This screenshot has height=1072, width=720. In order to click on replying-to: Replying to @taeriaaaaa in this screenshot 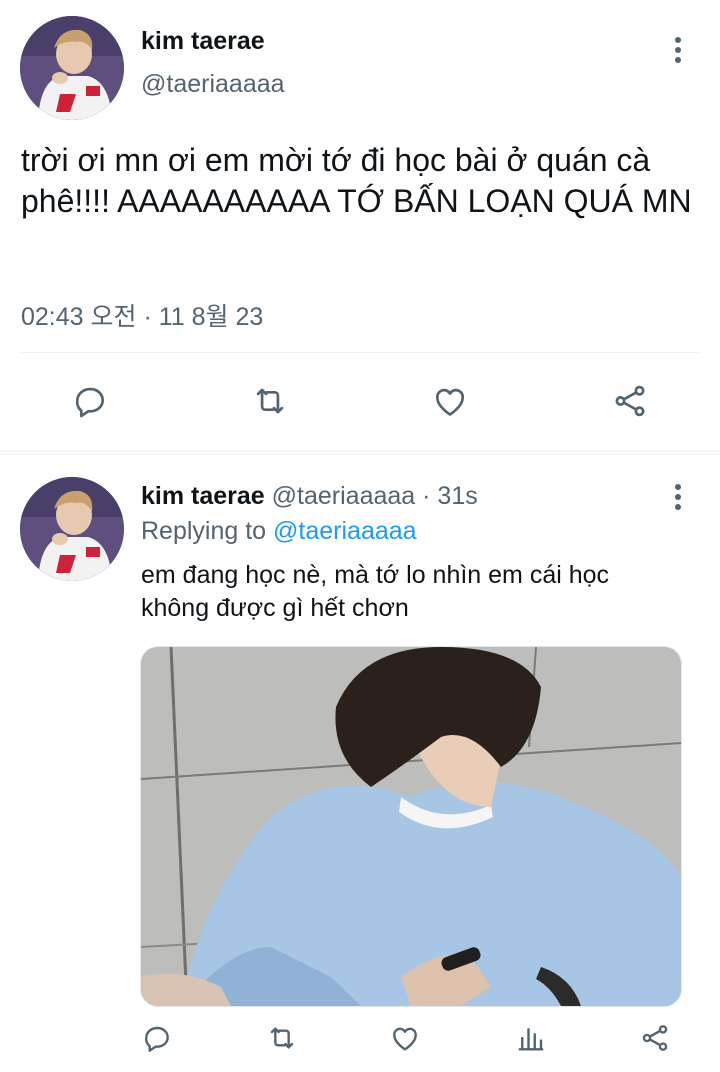, I will do `click(279, 531)`.